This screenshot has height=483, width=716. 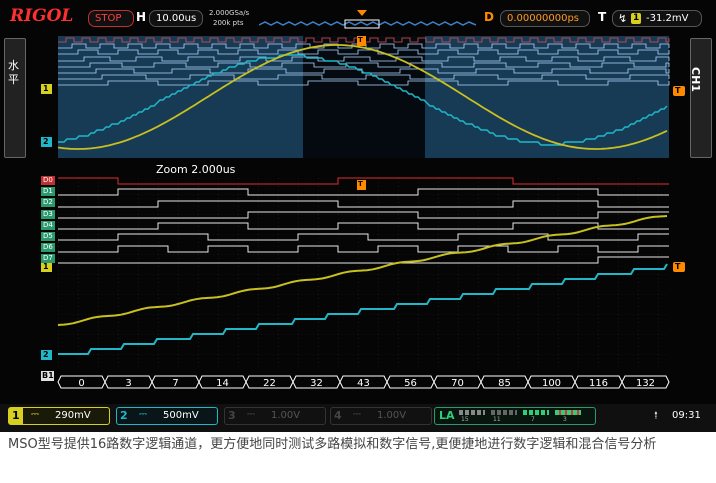 I want to click on delay-display: 0.00000000ps, so click(x=545, y=18).